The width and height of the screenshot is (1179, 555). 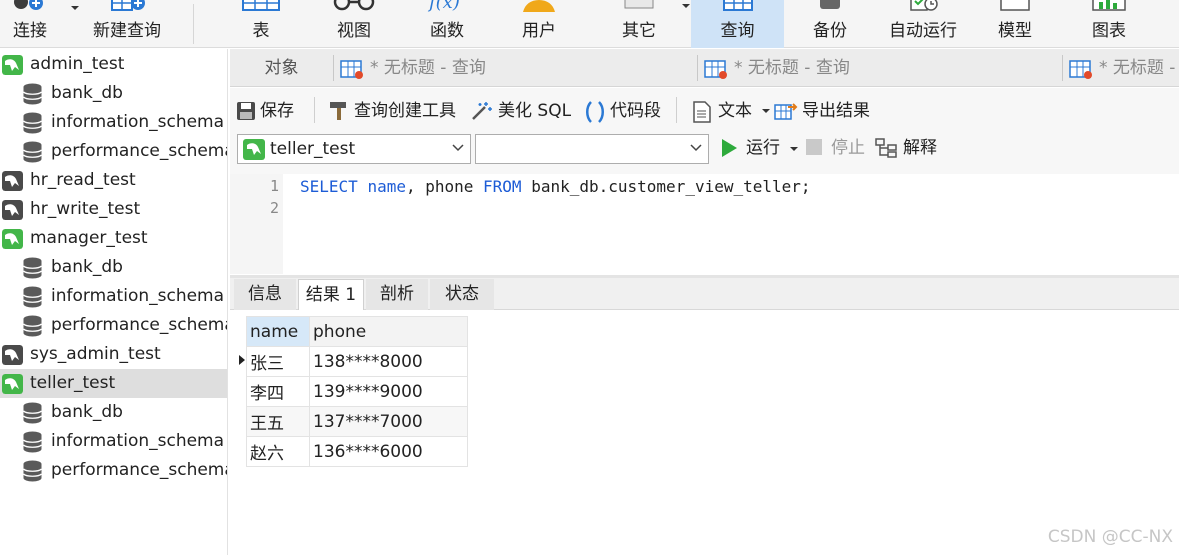 What do you see at coordinates (388, 391) in the screenshot?
I see `cell-phone: 139****9000` at bounding box center [388, 391].